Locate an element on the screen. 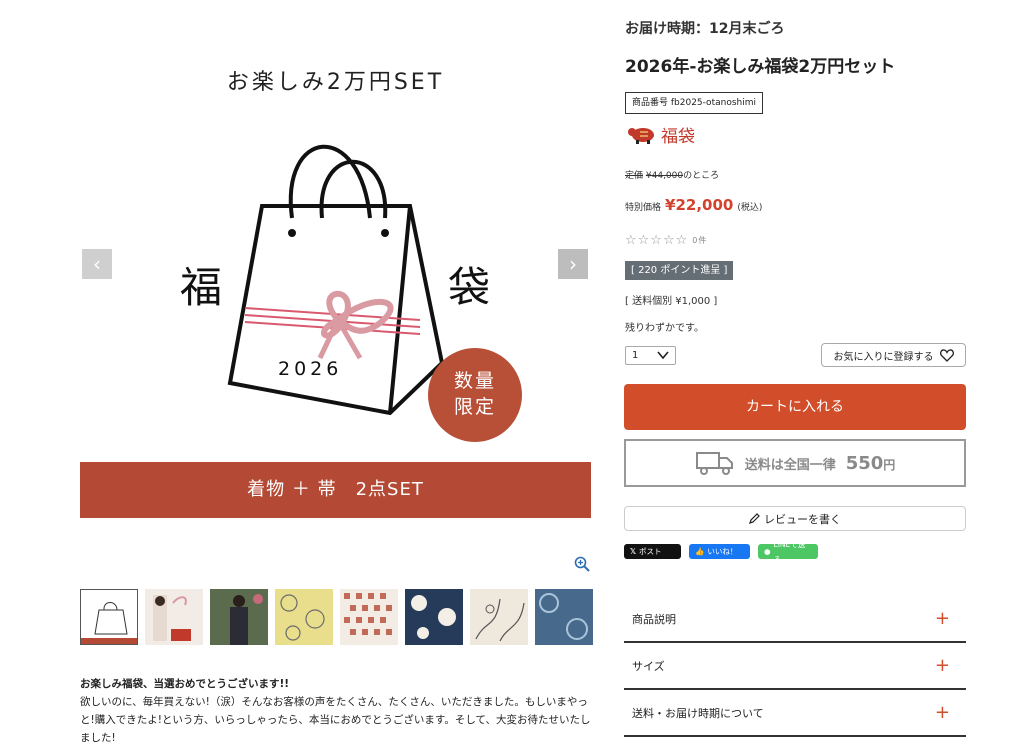  post-label: ポスト is located at coordinates (650, 551).